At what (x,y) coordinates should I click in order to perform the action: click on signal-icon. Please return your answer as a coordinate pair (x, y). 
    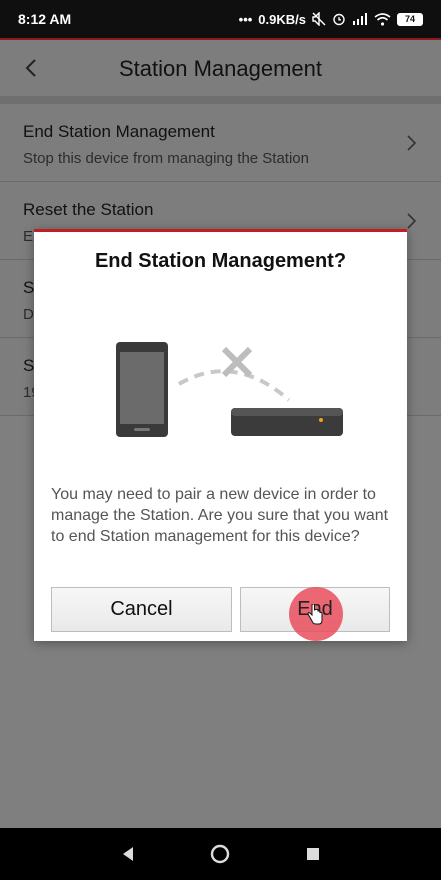
    Looking at the image, I should click on (360, 19).